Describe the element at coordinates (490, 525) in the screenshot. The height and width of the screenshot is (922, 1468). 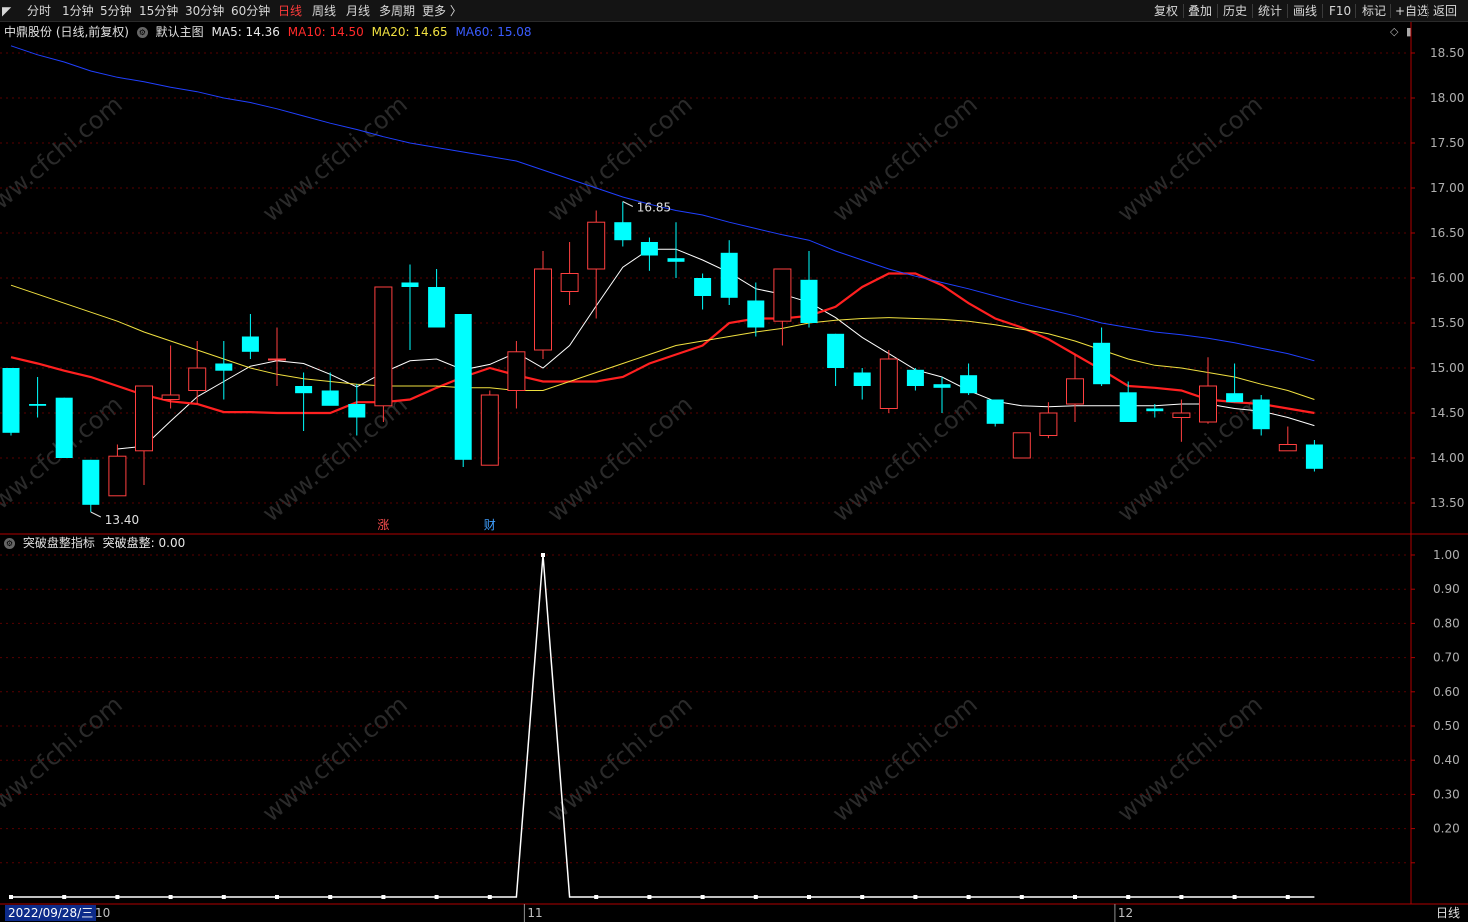
I see `event-tag-cai: 财` at that location.